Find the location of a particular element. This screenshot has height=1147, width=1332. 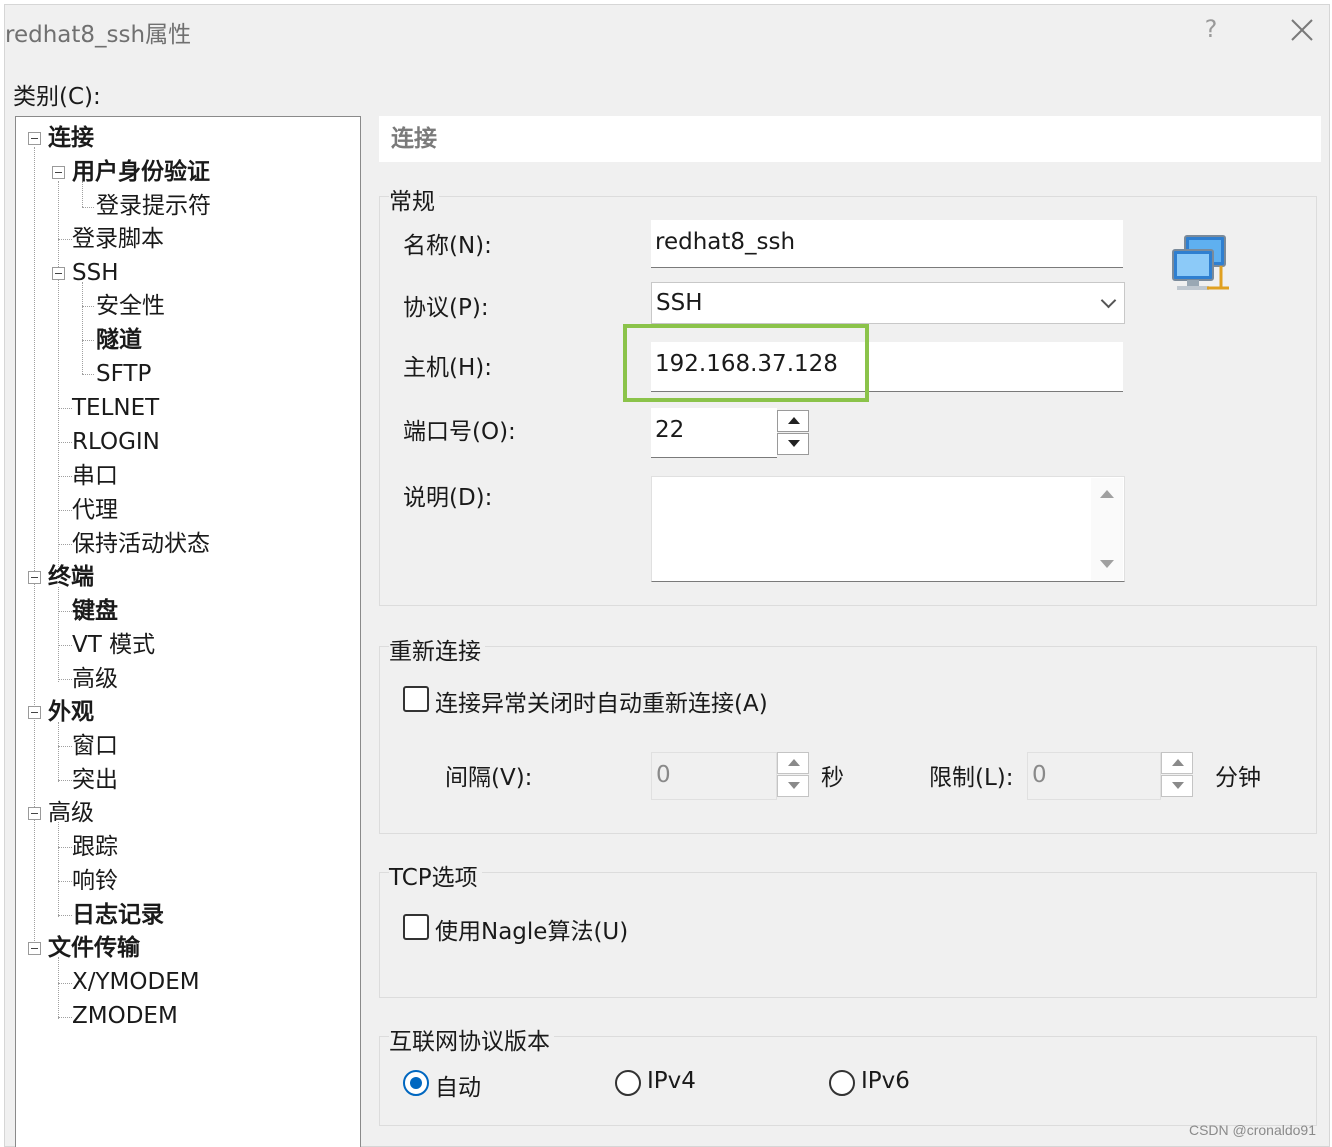

tree-item-vt-mode: VT 模式 is located at coordinates (113, 645).